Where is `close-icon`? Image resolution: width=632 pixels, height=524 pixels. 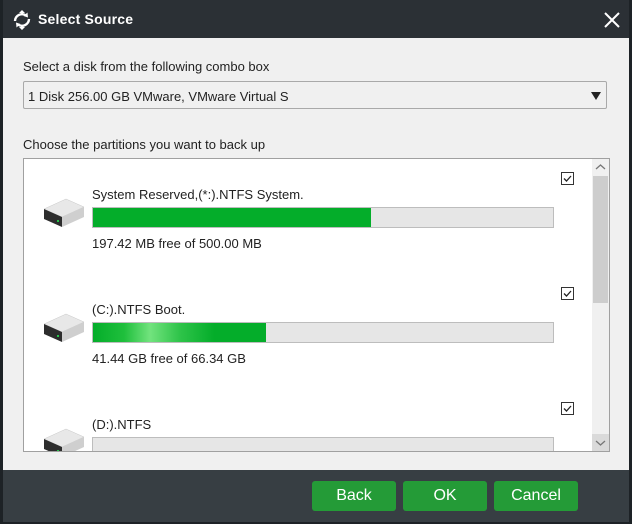
close-icon is located at coordinates (612, 20).